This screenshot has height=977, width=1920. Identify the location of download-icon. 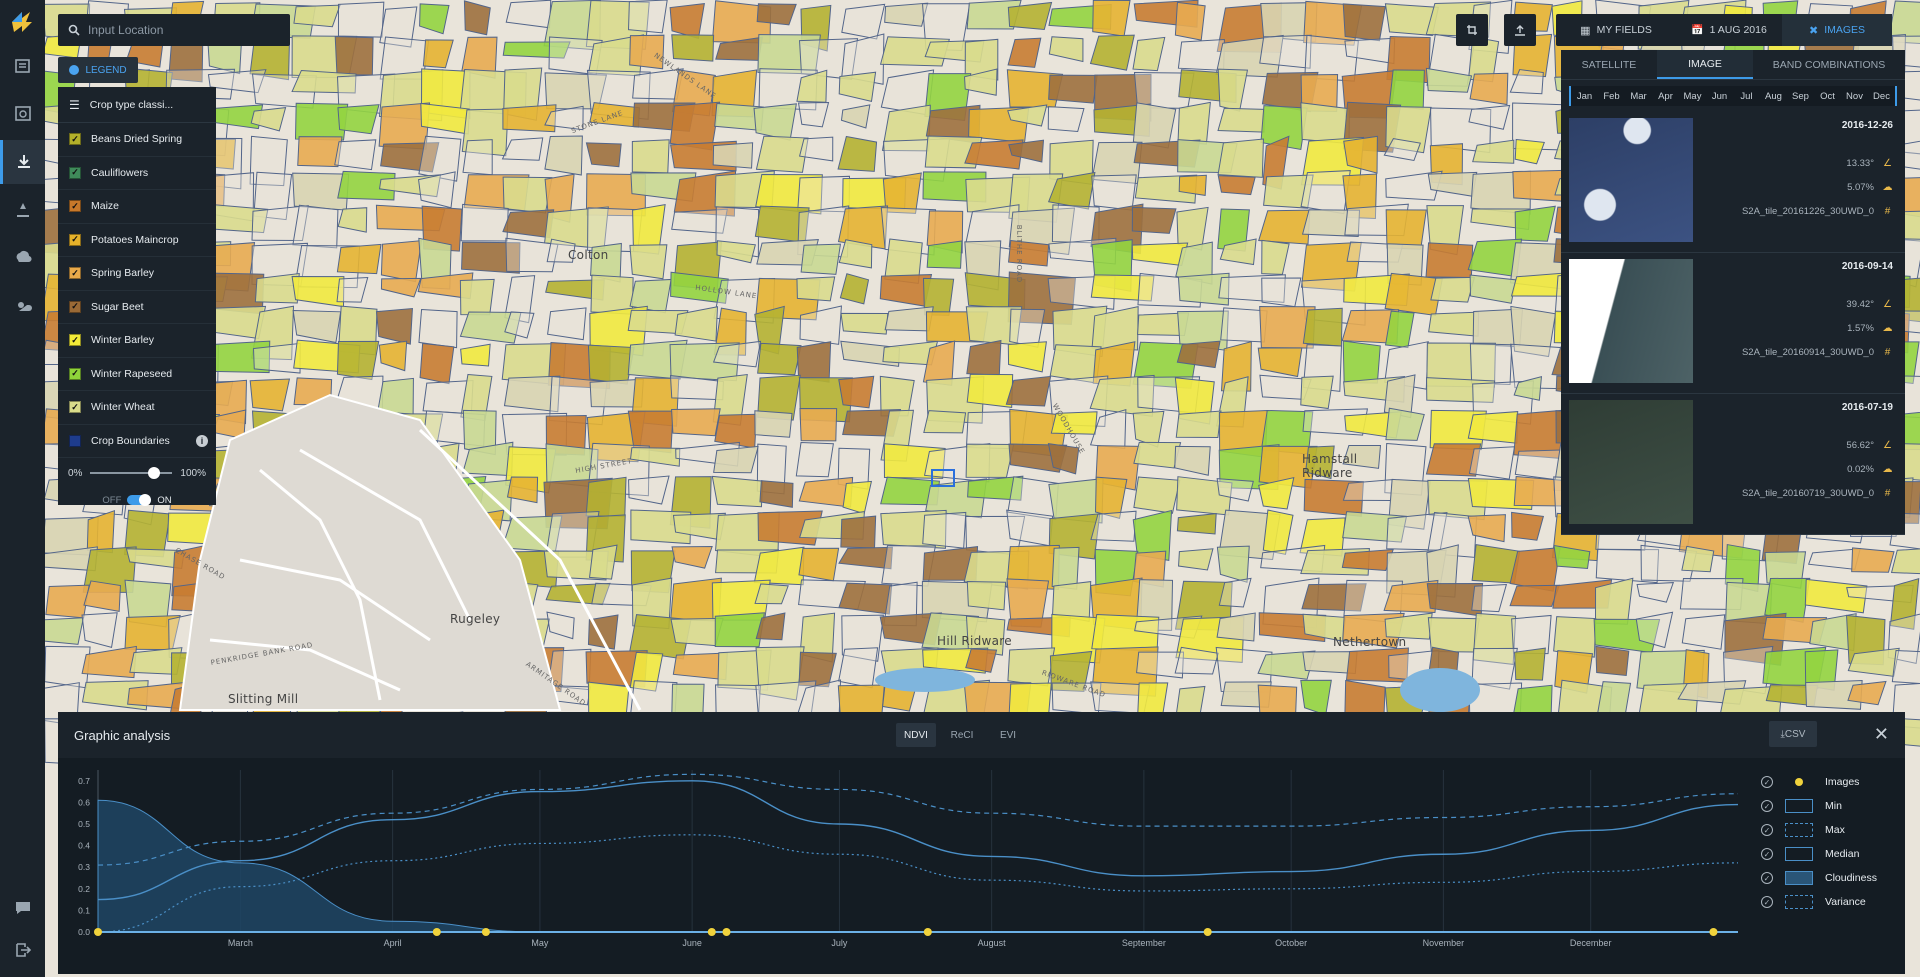
(22, 162).